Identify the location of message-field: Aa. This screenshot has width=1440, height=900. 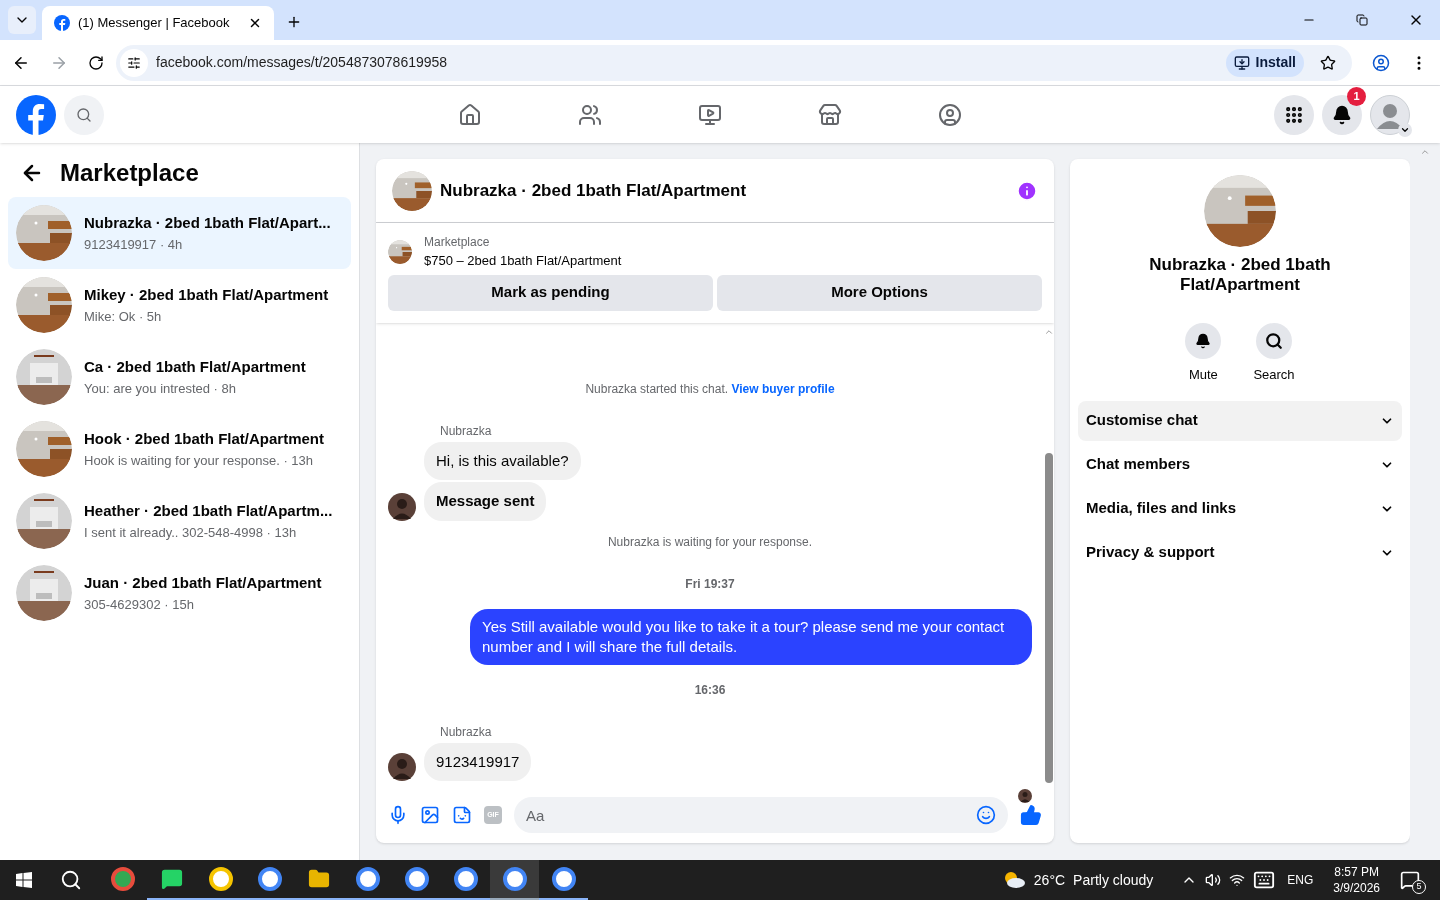
(761, 815).